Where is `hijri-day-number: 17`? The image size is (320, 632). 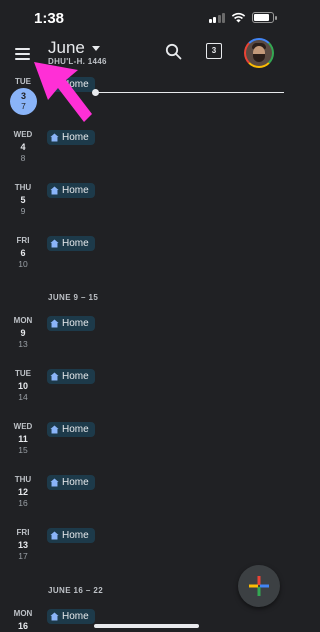 hijri-day-number: 17 is located at coordinates (23, 556).